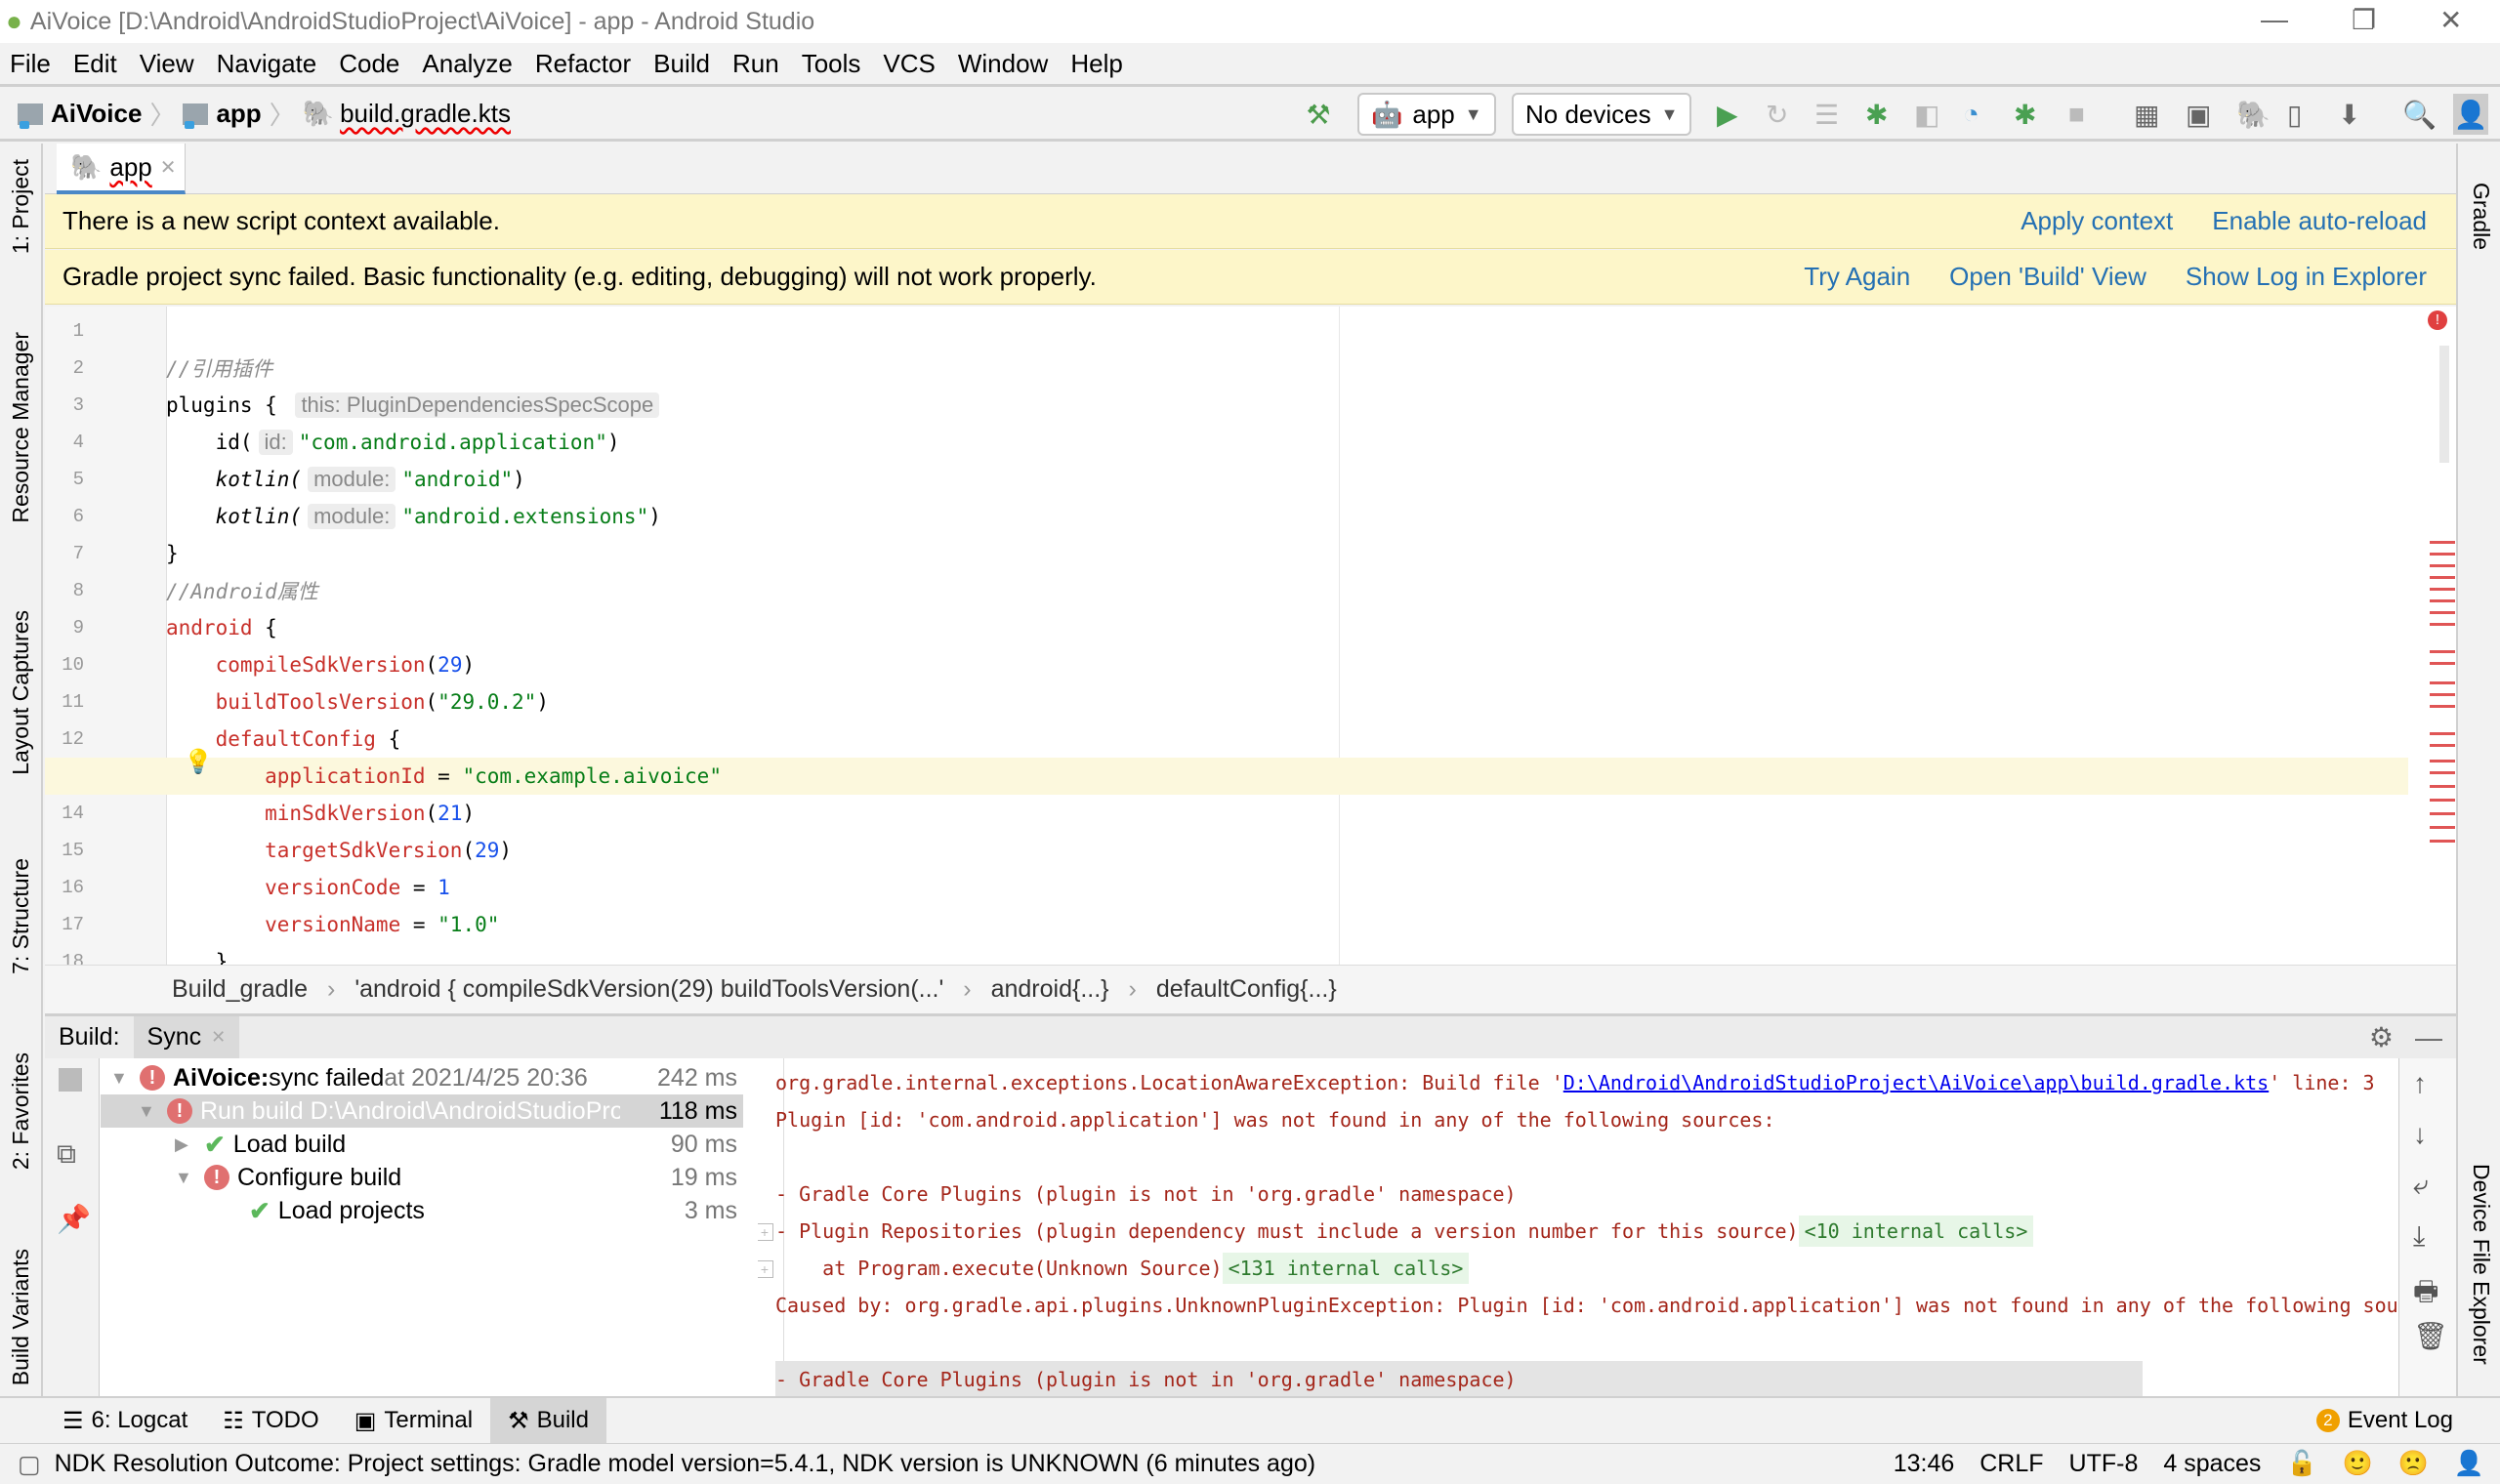  I want to click on trash-icon: 🗑, so click(2430, 1336).